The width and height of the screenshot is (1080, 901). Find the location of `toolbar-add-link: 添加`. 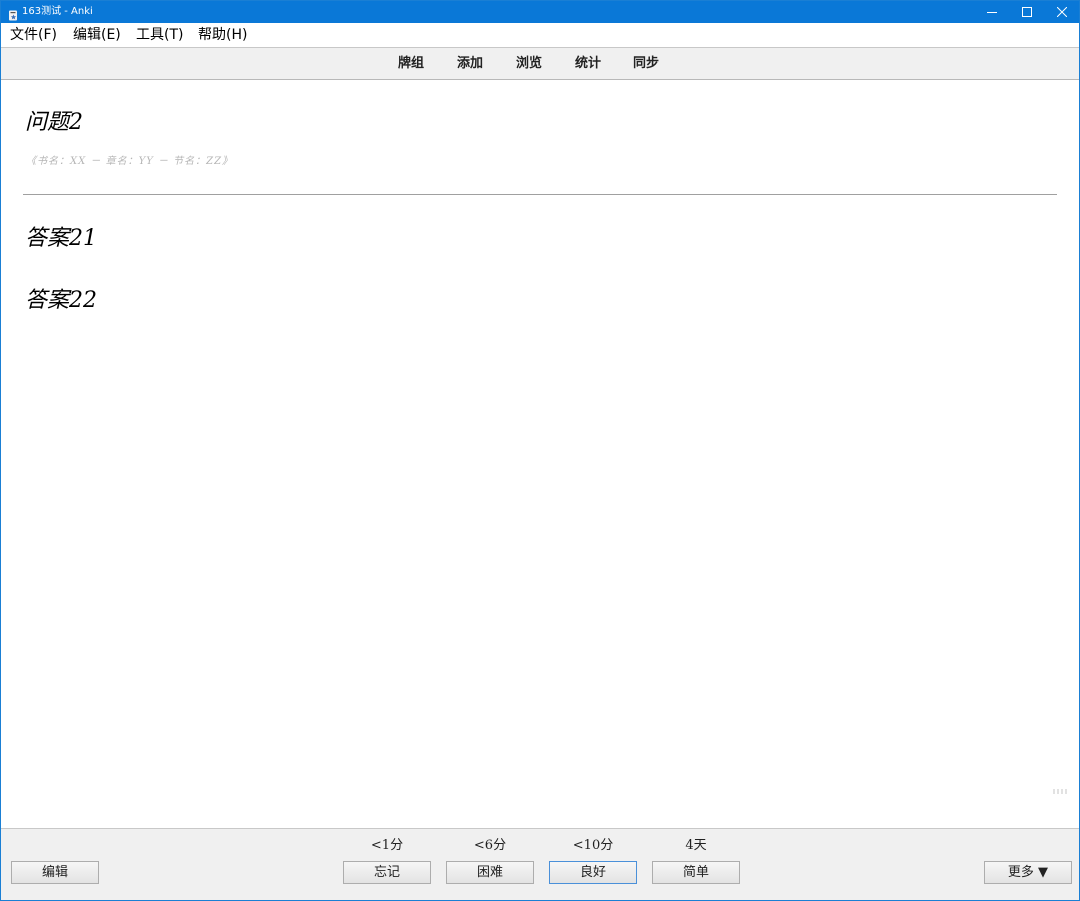

toolbar-add-link: 添加 is located at coordinates (470, 64).